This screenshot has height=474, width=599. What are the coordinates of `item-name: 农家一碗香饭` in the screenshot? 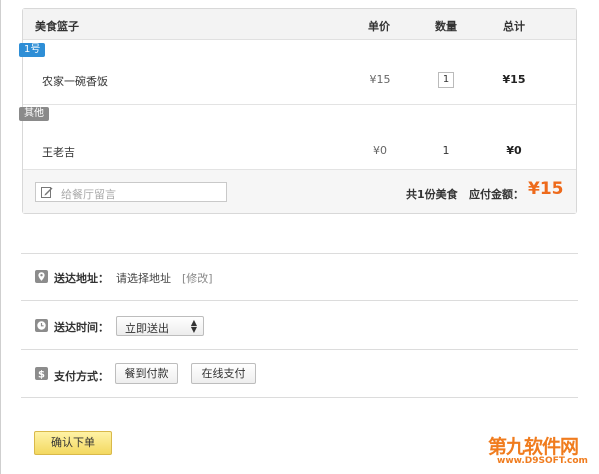 It's located at (75, 81).